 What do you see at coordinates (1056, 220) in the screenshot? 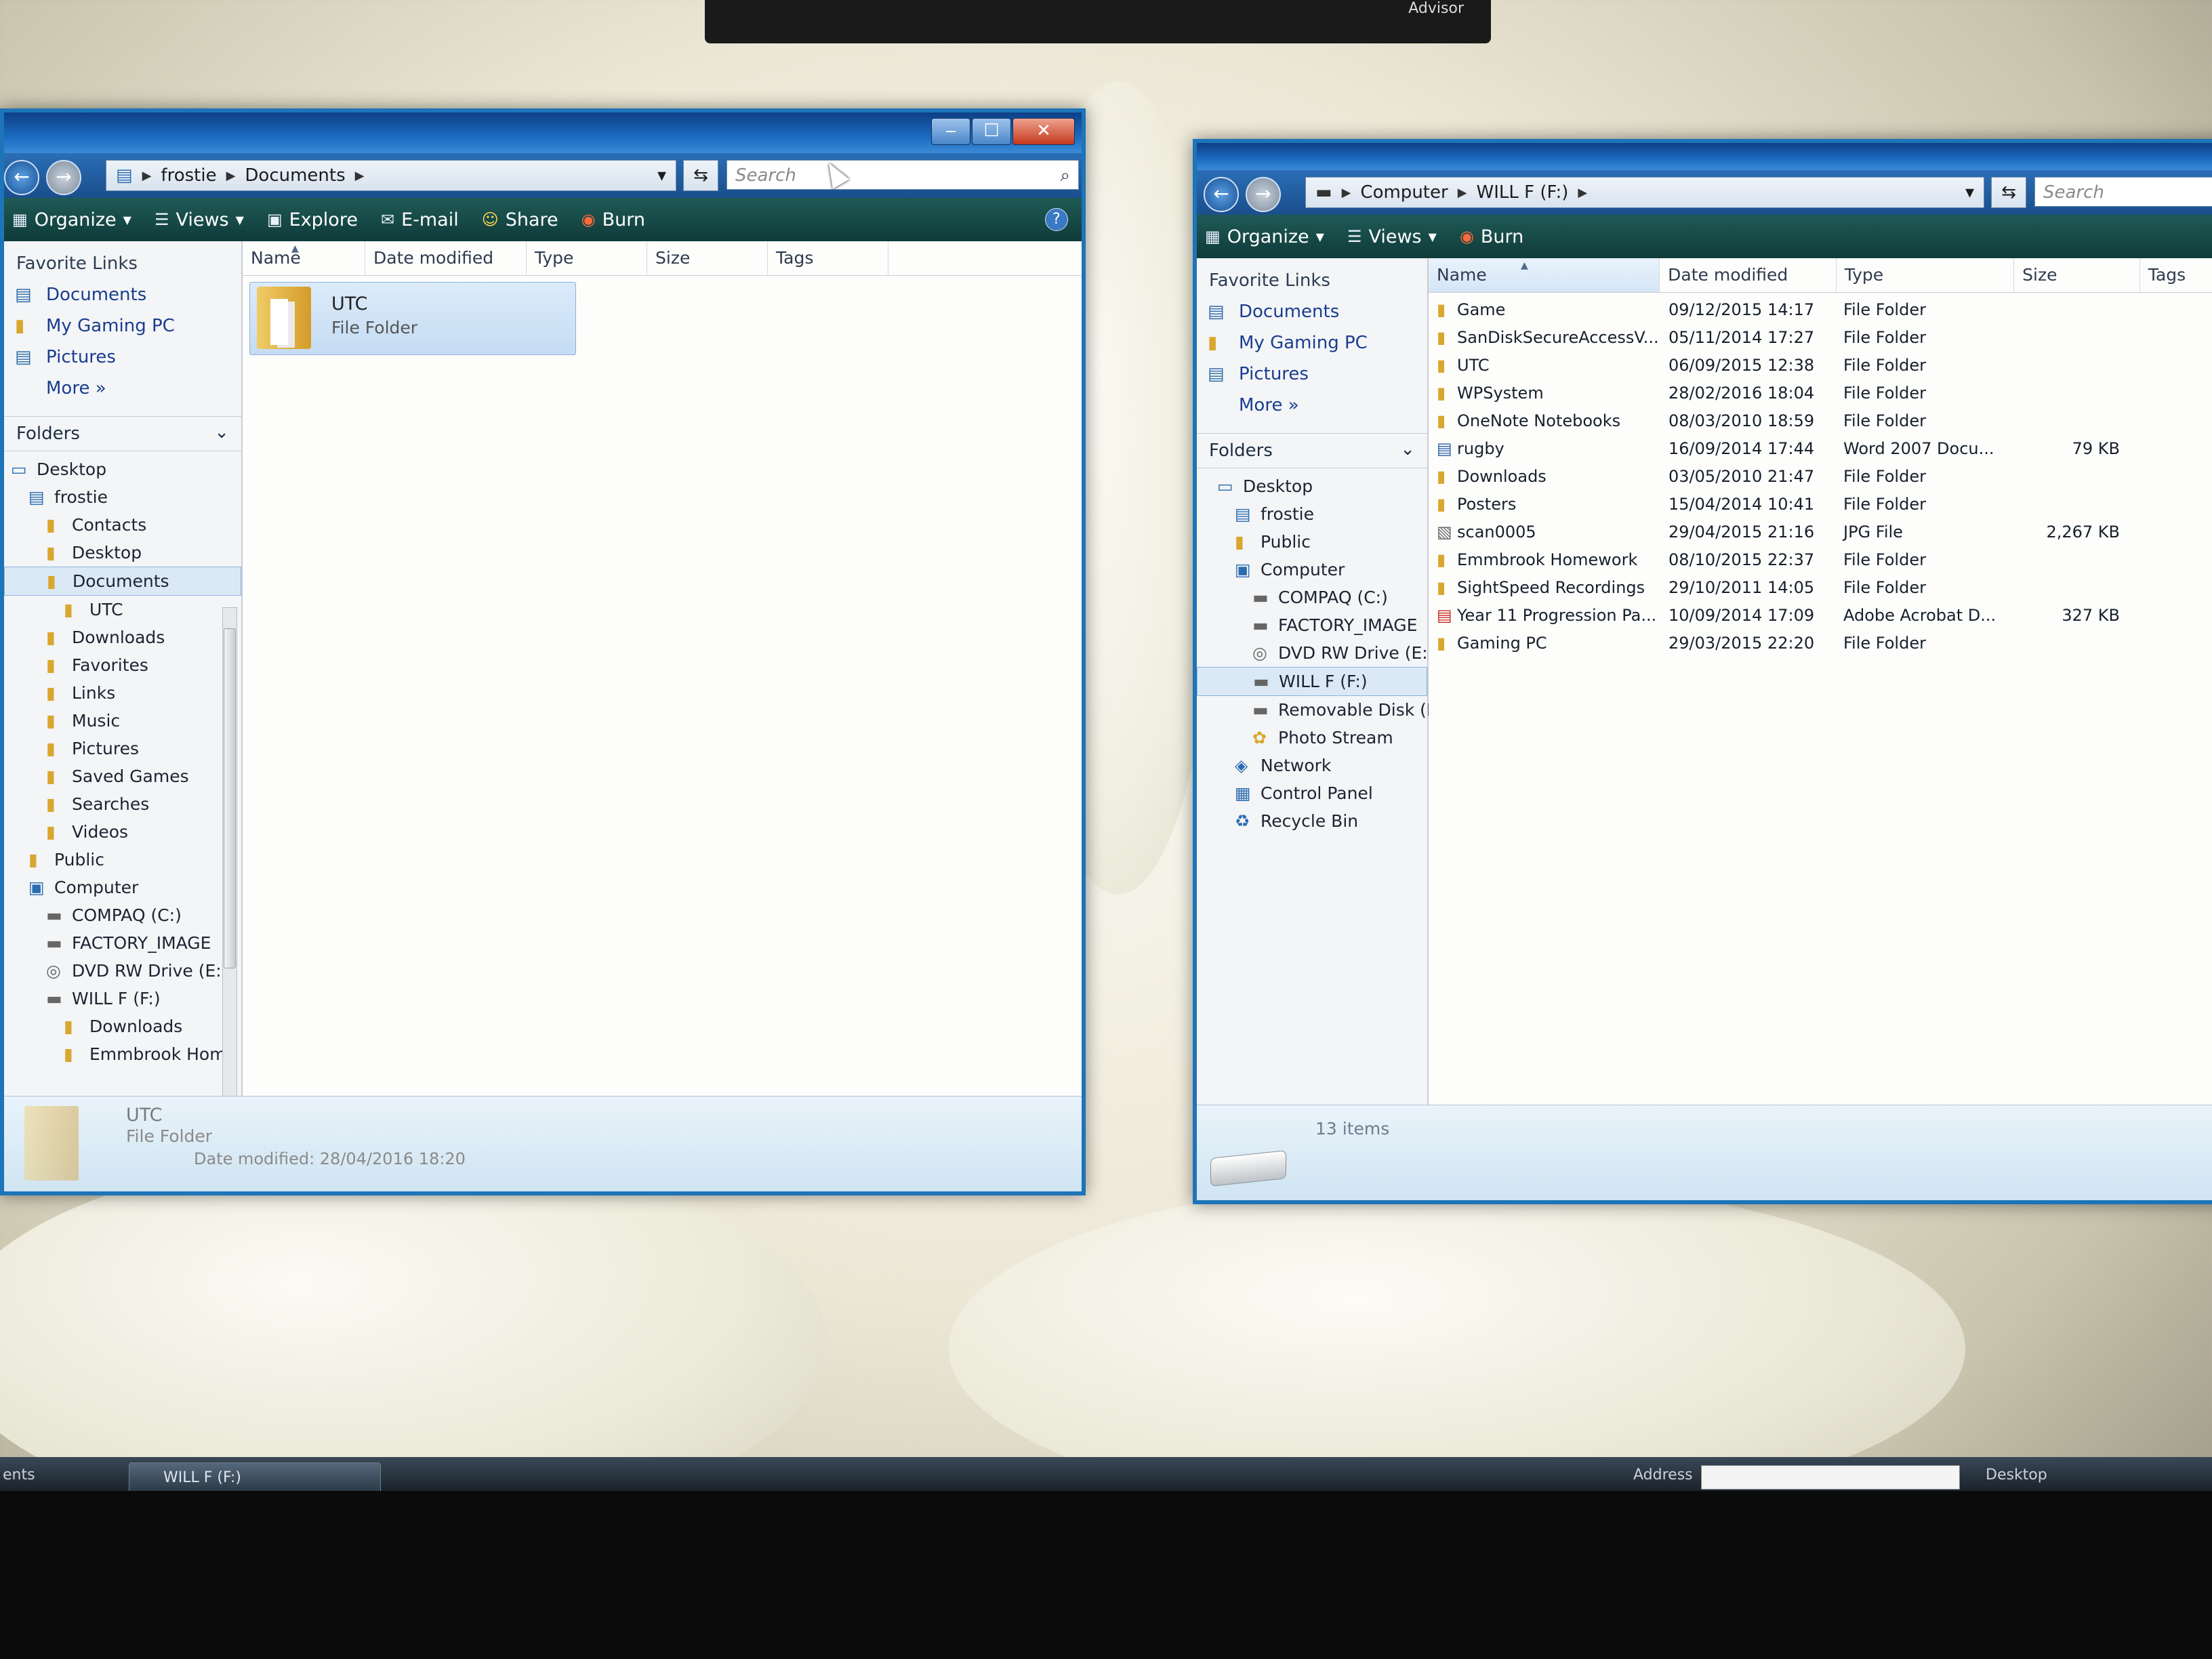
I see `help-icon: ?` at bounding box center [1056, 220].